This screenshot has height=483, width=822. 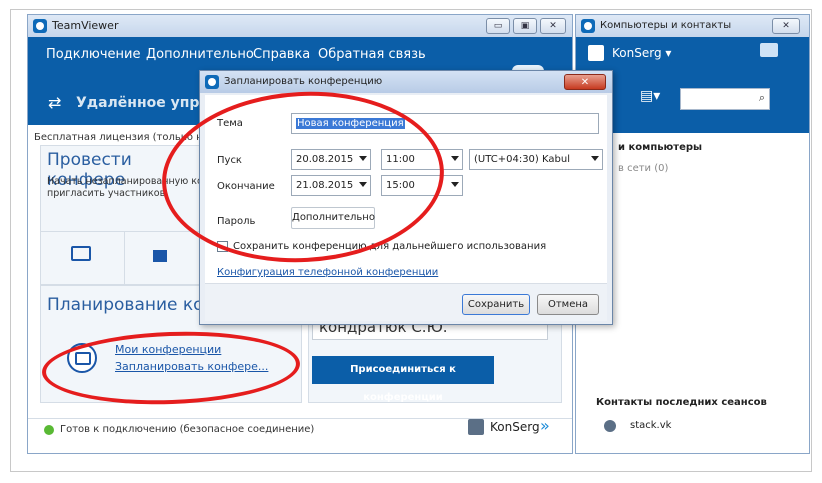 I want to click on title-bar: TeamViewer ▭ ▣ ✕, so click(x=300, y=26).